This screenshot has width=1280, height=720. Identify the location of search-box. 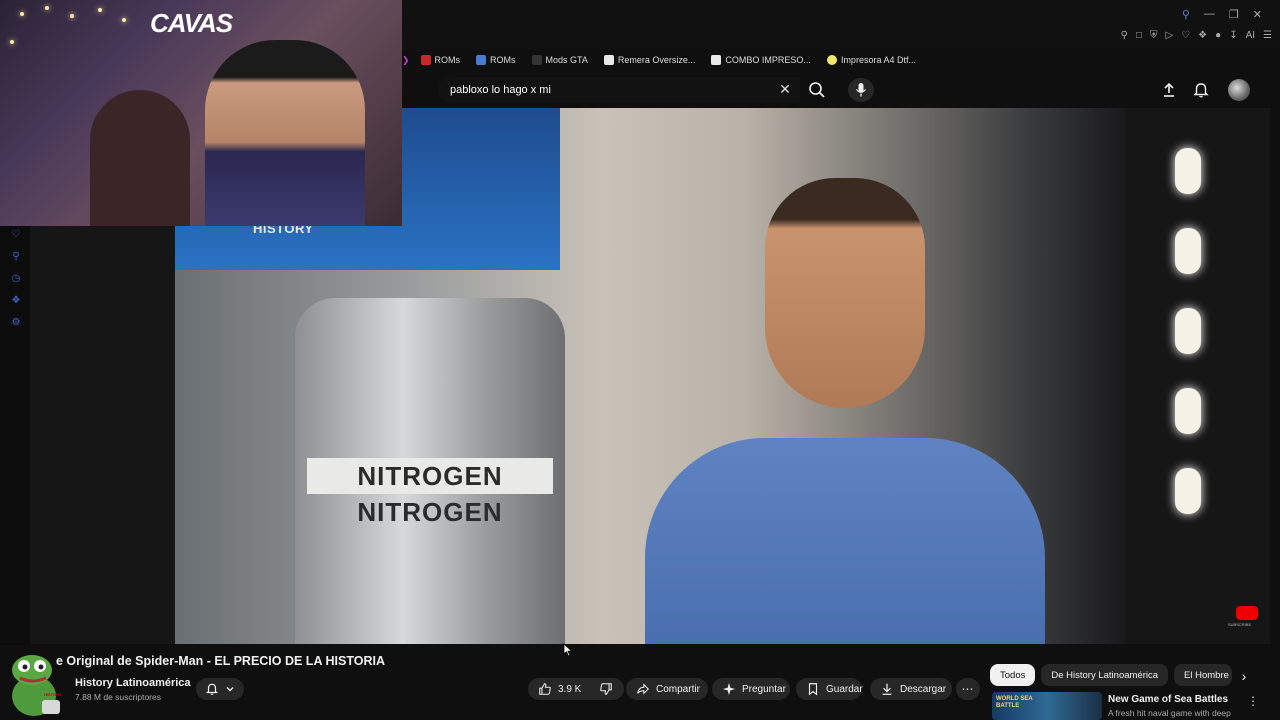
(619, 90).